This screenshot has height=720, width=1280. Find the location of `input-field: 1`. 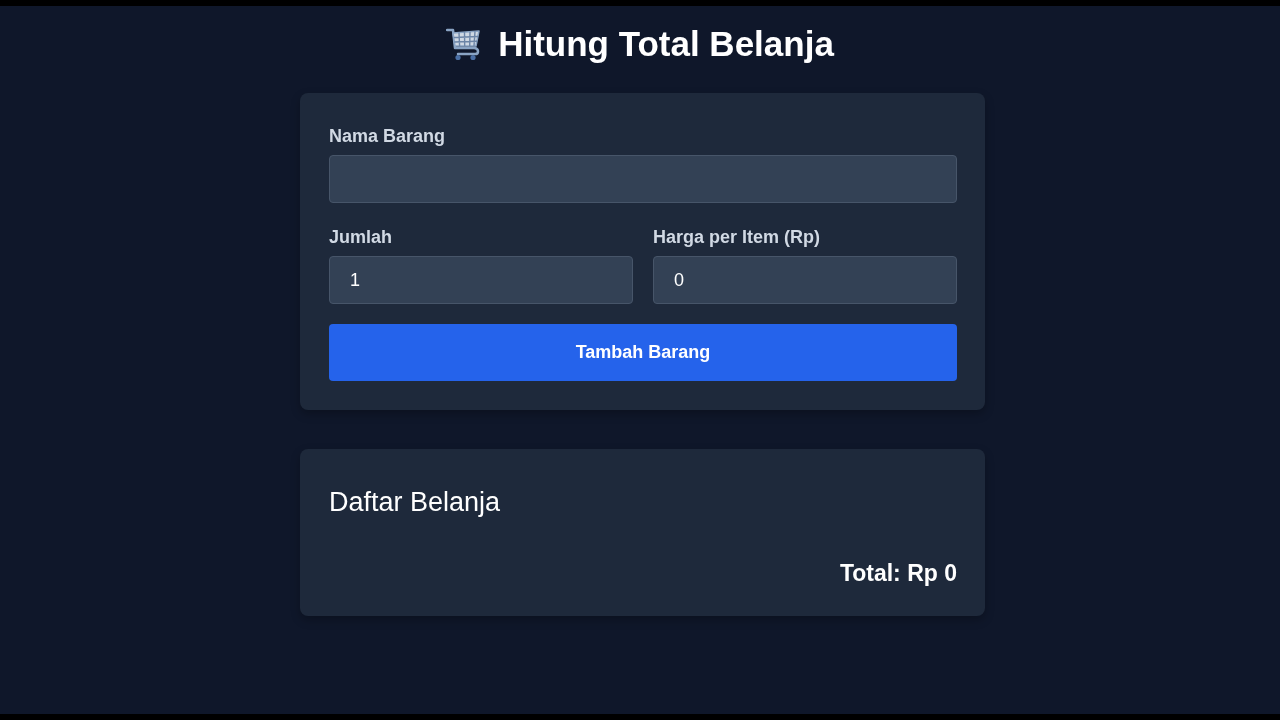

input-field: 1 is located at coordinates (481, 280).